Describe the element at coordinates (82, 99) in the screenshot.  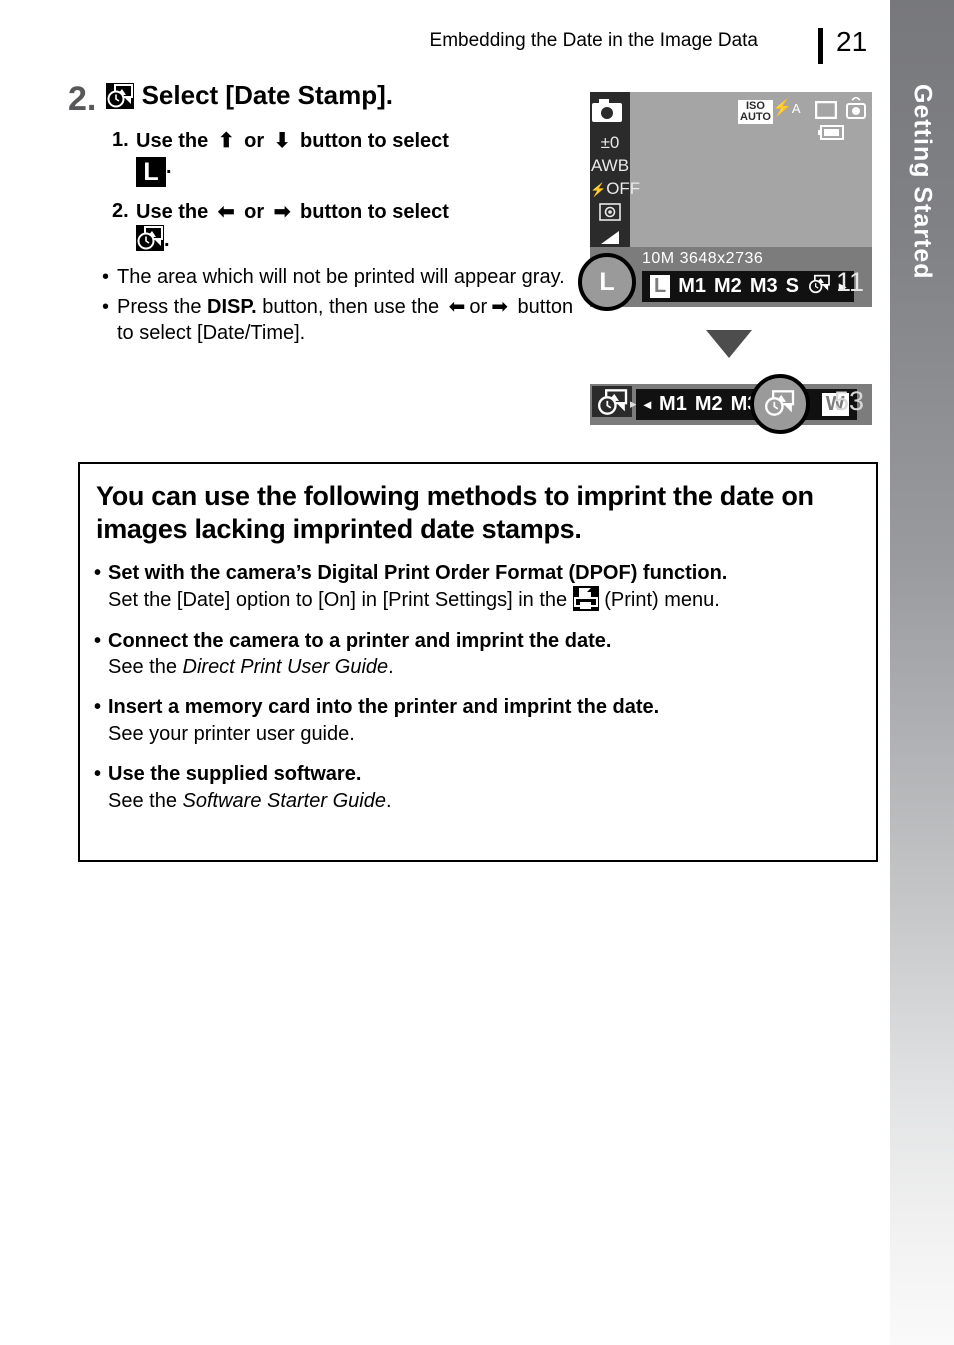
I see `step-number: 2.` at that location.